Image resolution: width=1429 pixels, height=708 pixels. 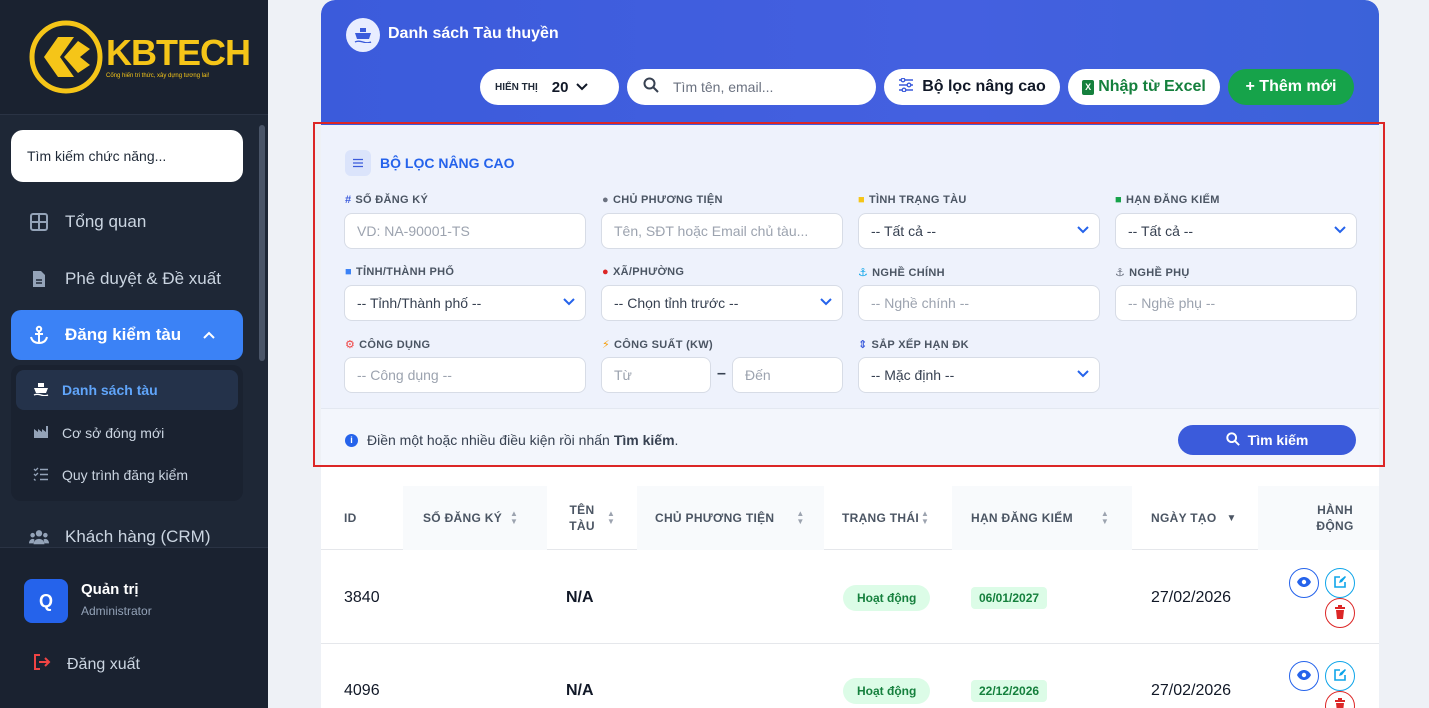 I want to click on logout-icon, so click(x=42, y=664).